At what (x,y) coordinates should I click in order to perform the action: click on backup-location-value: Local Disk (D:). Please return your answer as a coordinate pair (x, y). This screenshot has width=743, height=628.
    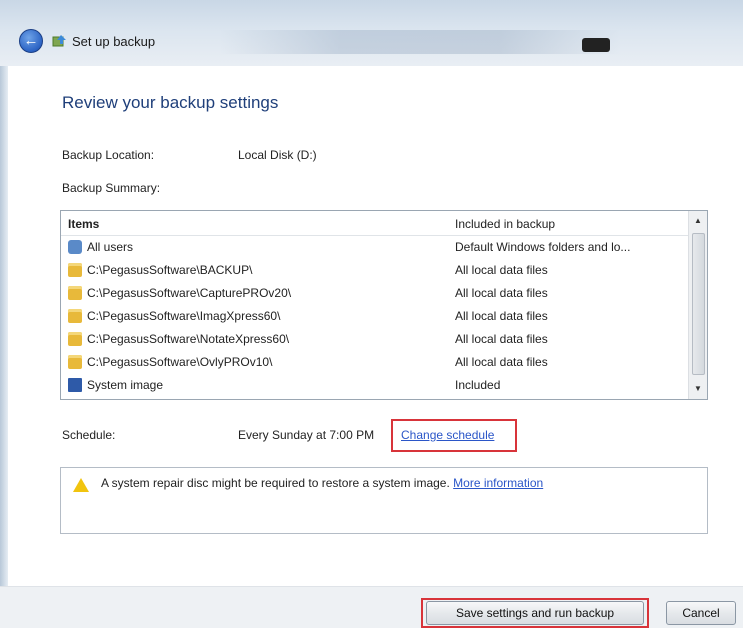
    Looking at the image, I should click on (277, 155).